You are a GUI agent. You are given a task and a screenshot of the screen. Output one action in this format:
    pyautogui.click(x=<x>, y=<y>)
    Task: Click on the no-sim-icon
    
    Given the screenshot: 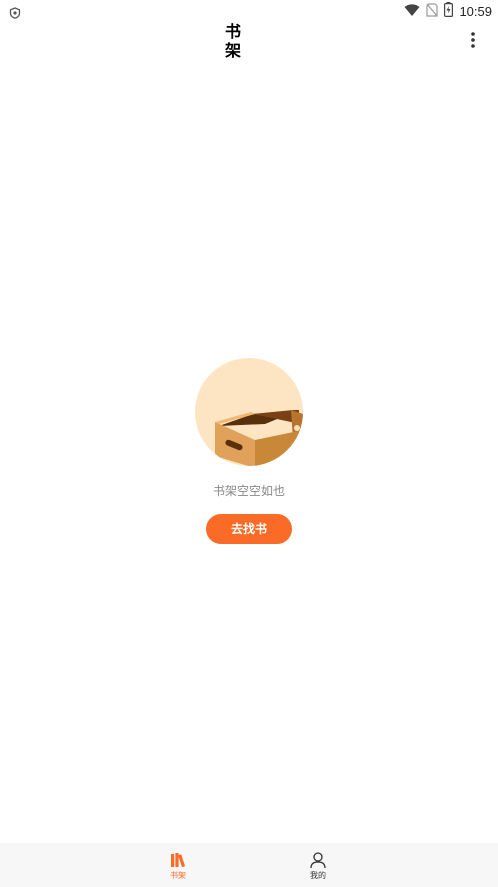 What is the action you would take?
    pyautogui.click(x=432, y=11)
    